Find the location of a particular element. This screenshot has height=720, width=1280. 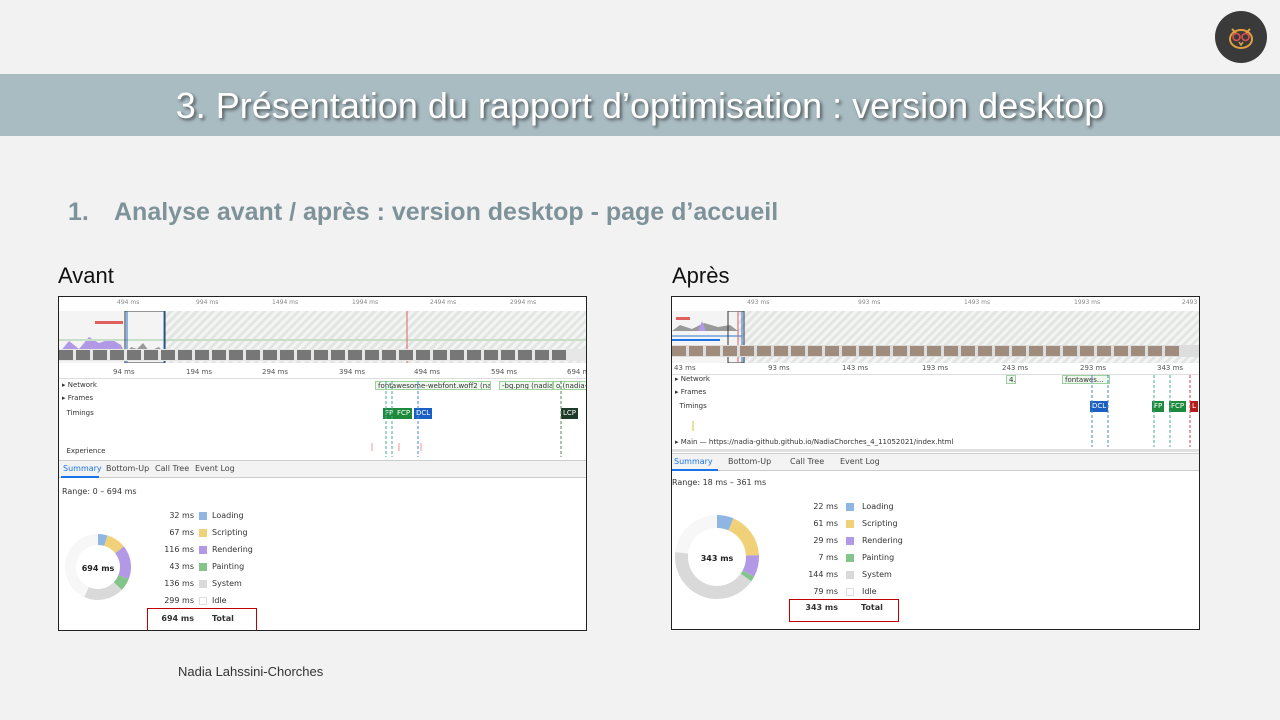

ruler-tick: 294 ms is located at coordinates (275, 372).